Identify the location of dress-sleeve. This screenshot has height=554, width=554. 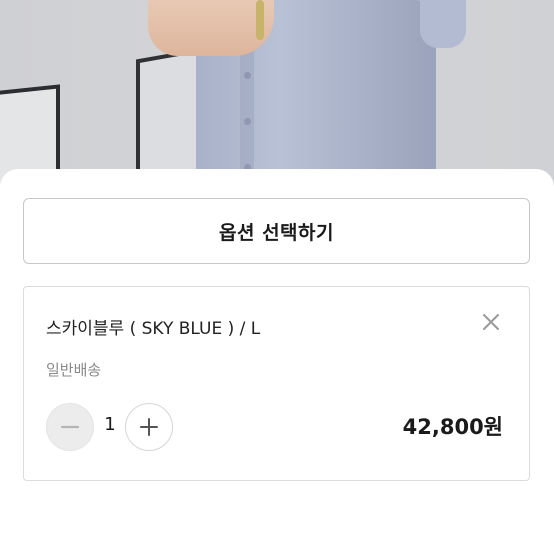
(443, 24).